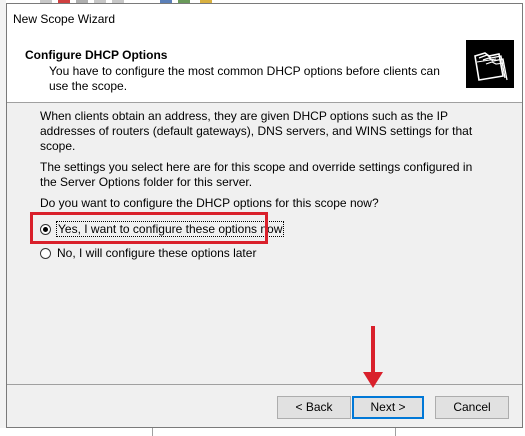  What do you see at coordinates (373, 380) in the screenshot?
I see `annotation-arrowhead-icon` at bounding box center [373, 380].